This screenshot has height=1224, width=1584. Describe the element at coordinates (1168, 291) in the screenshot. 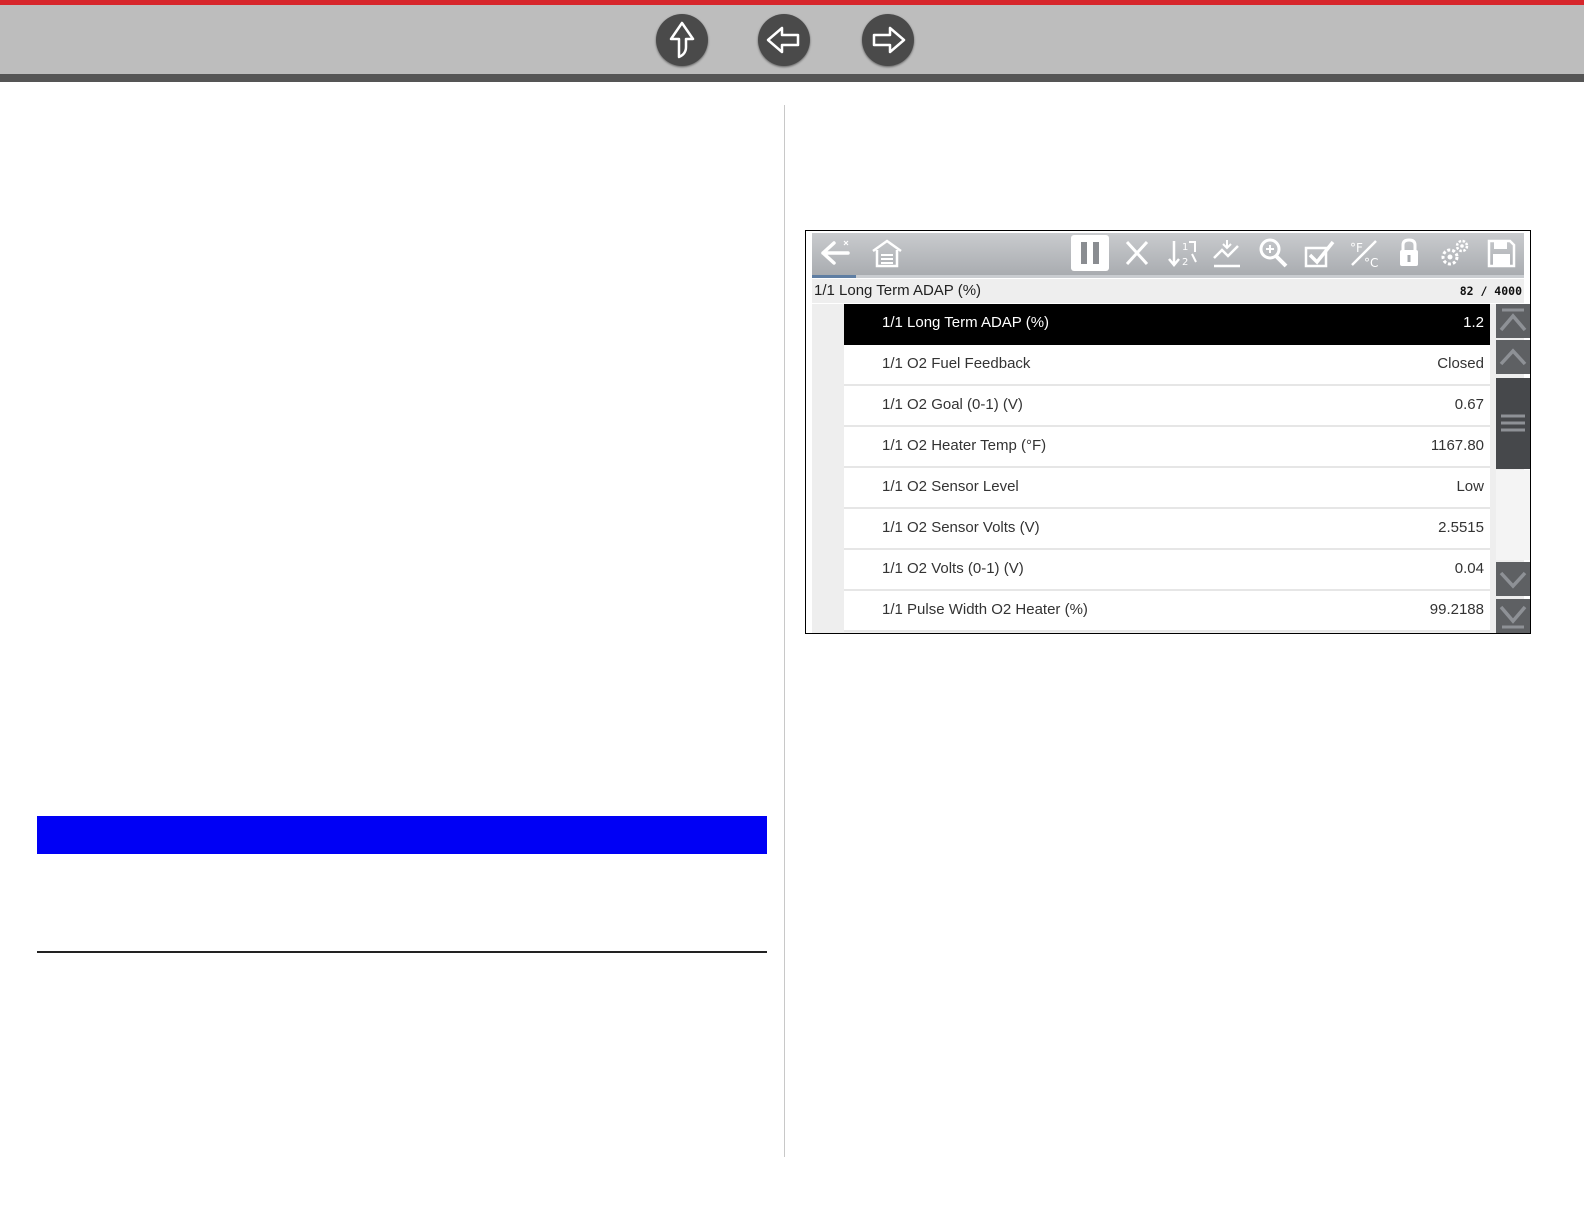

I see `parameter-header: 1/1 Long Term ADAP (%) 82 / 4000` at that location.